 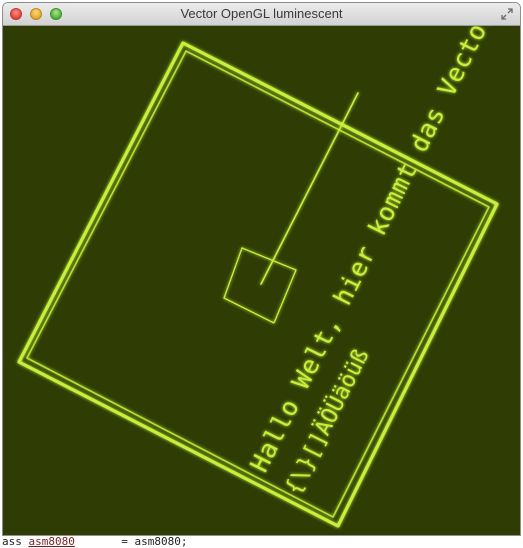 I want to click on fullscreen-icon, so click(x=507, y=14).